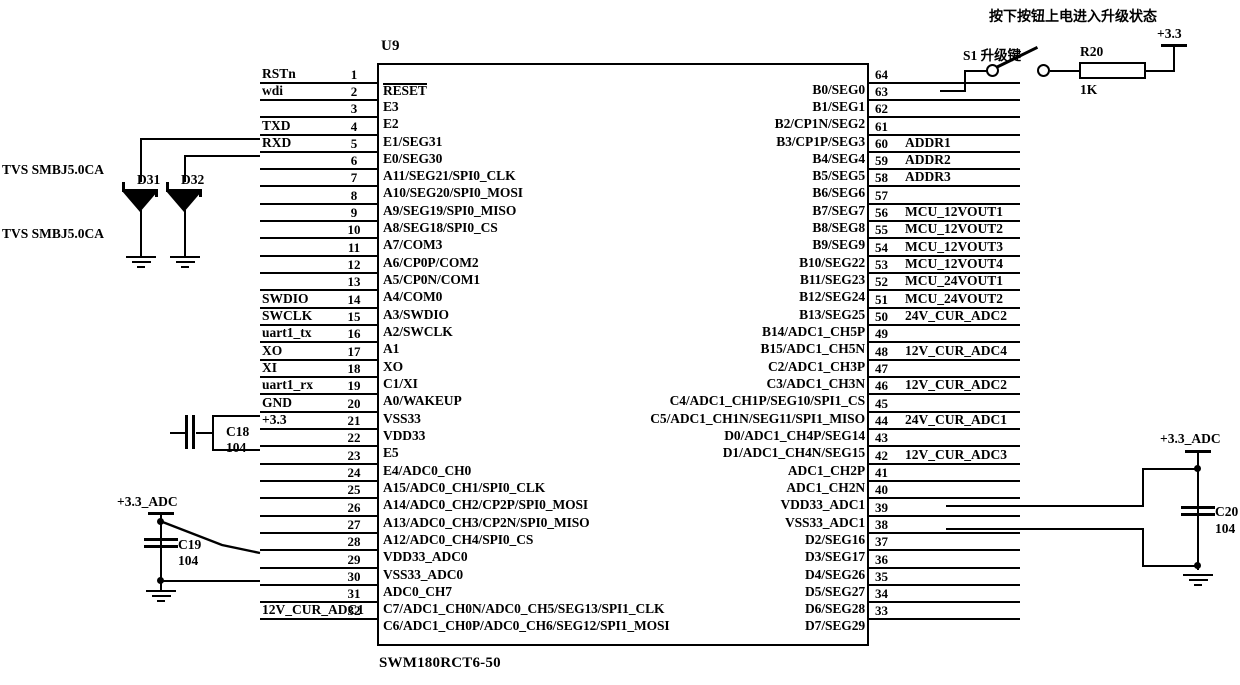 This screenshot has height=685, width=1240. I want to click on net-label-mcu-12vout3: MCU_12VOUT3, so click(954, 246).